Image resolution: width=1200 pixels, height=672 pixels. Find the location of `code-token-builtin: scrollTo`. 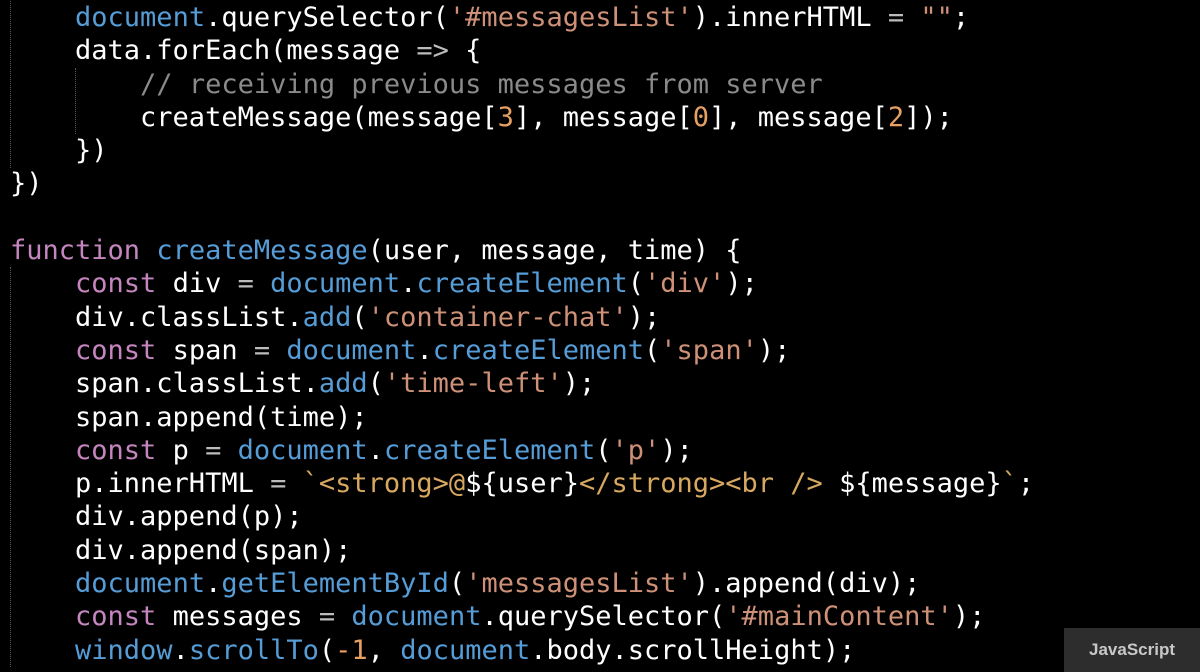

code-token-builtin: scrollTo is located at coordinates (253, 650).